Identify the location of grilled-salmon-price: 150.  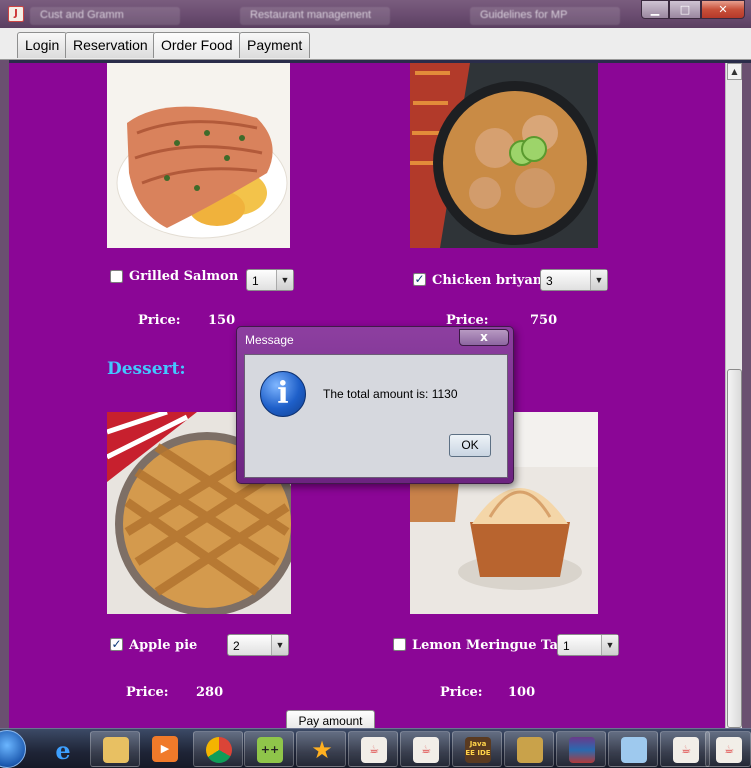
(222, 320).